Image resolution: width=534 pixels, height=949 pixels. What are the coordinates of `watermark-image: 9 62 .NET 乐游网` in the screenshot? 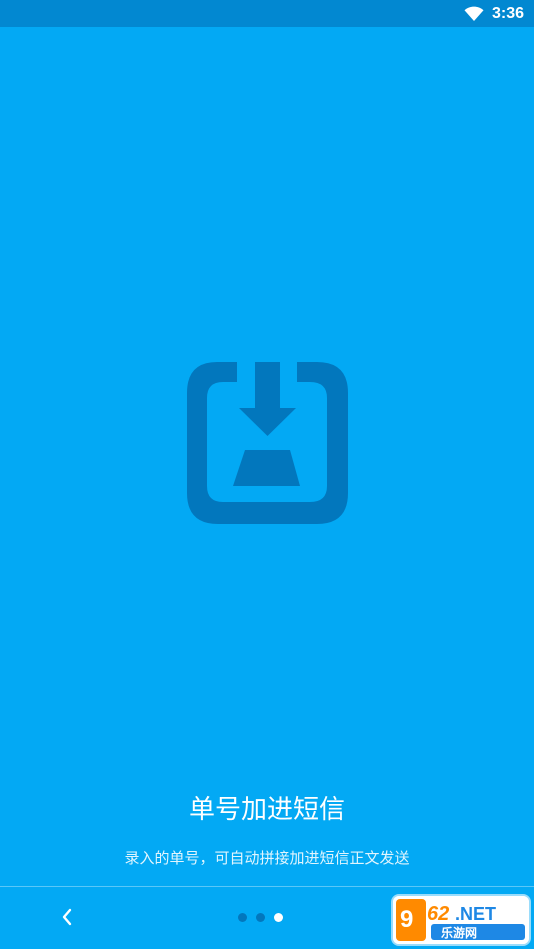 It's located at (461, 920).